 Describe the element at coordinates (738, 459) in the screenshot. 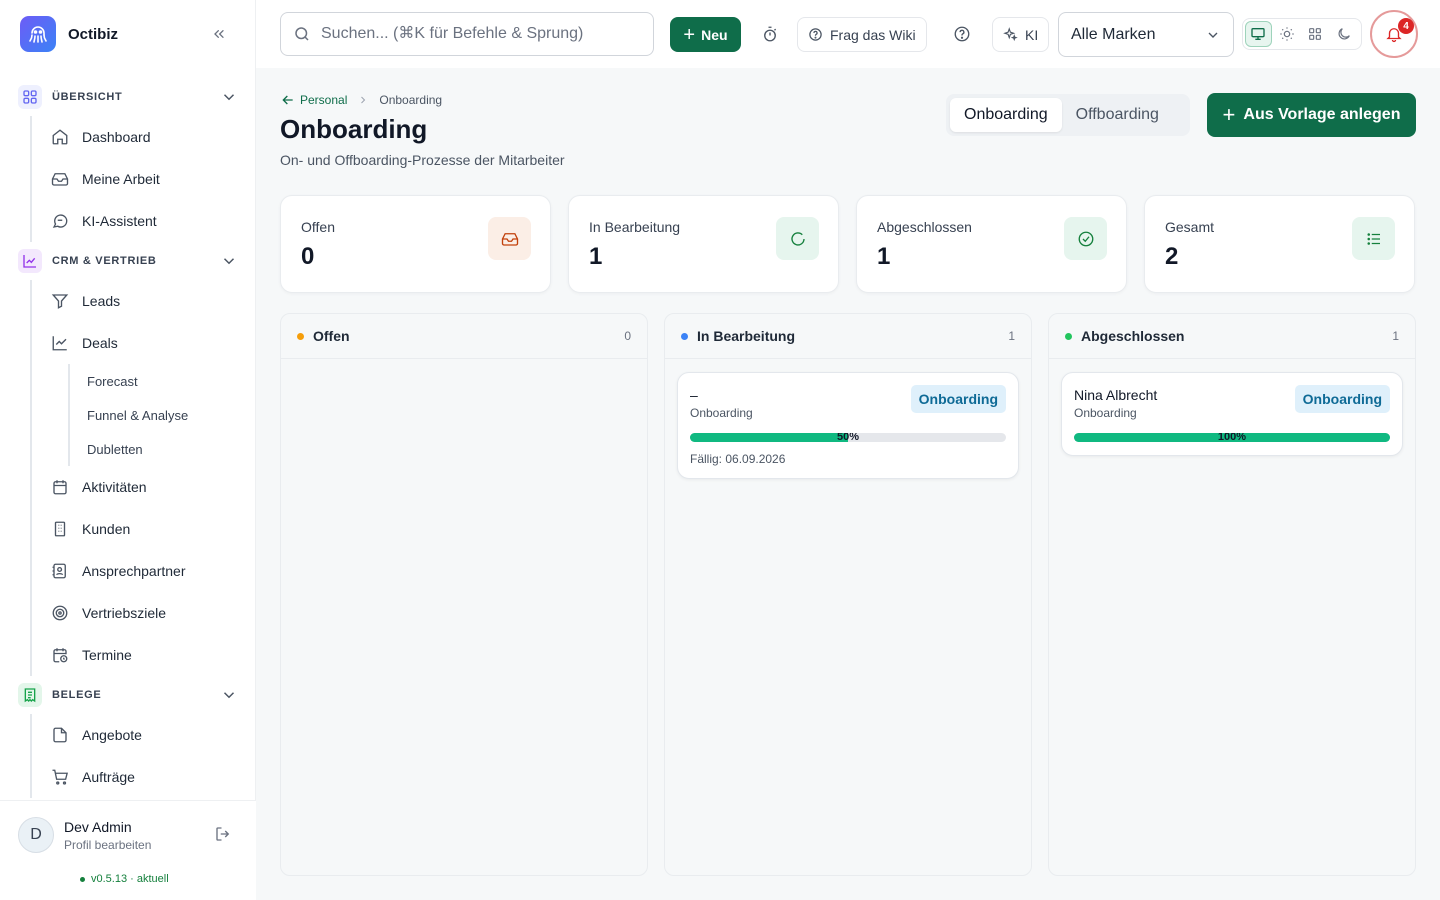

I see `card-due-date: Fällig: 06.09.2026` at that location.